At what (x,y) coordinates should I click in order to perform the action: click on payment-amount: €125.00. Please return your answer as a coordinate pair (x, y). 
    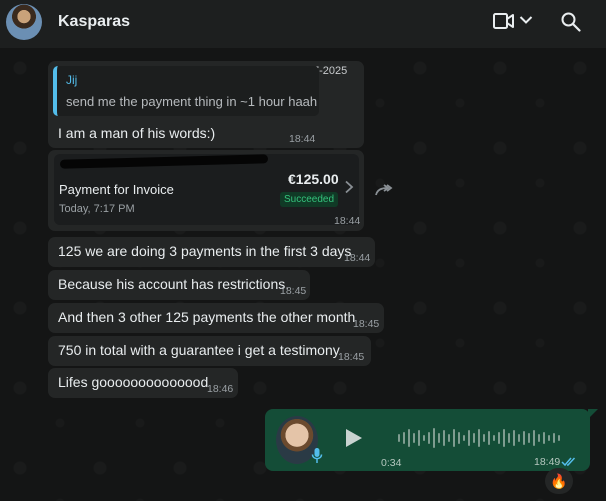
    Looking at the image, I should click on (313, 179).